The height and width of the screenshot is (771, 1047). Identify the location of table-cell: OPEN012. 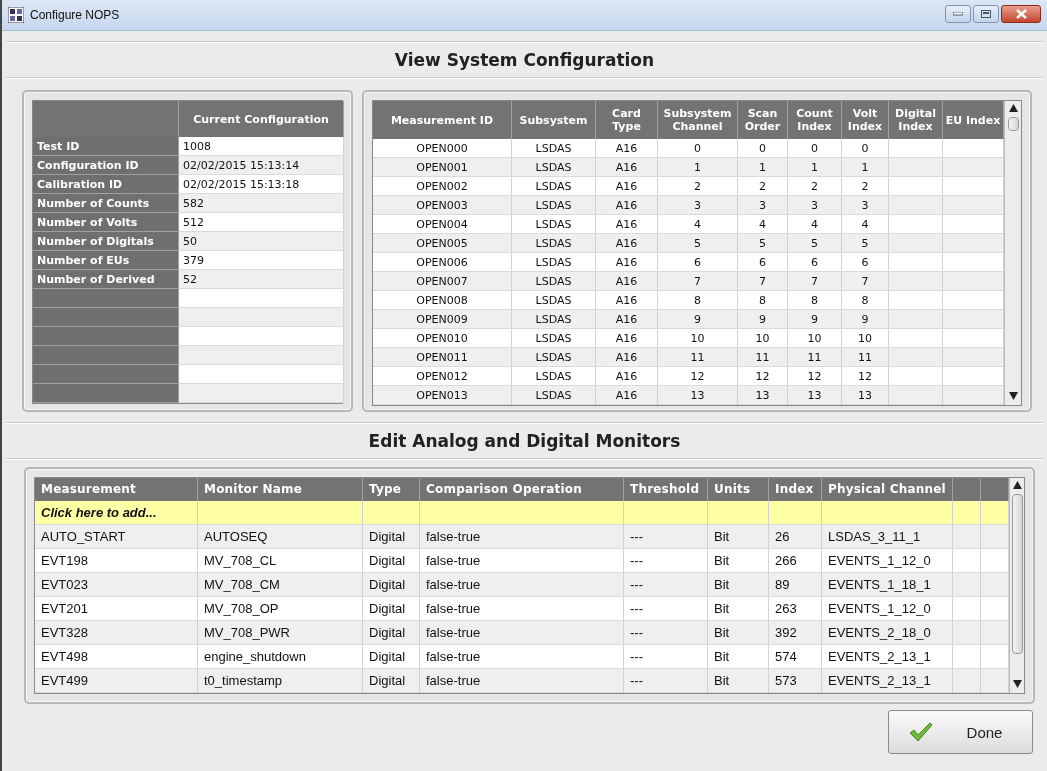
(442, 376).